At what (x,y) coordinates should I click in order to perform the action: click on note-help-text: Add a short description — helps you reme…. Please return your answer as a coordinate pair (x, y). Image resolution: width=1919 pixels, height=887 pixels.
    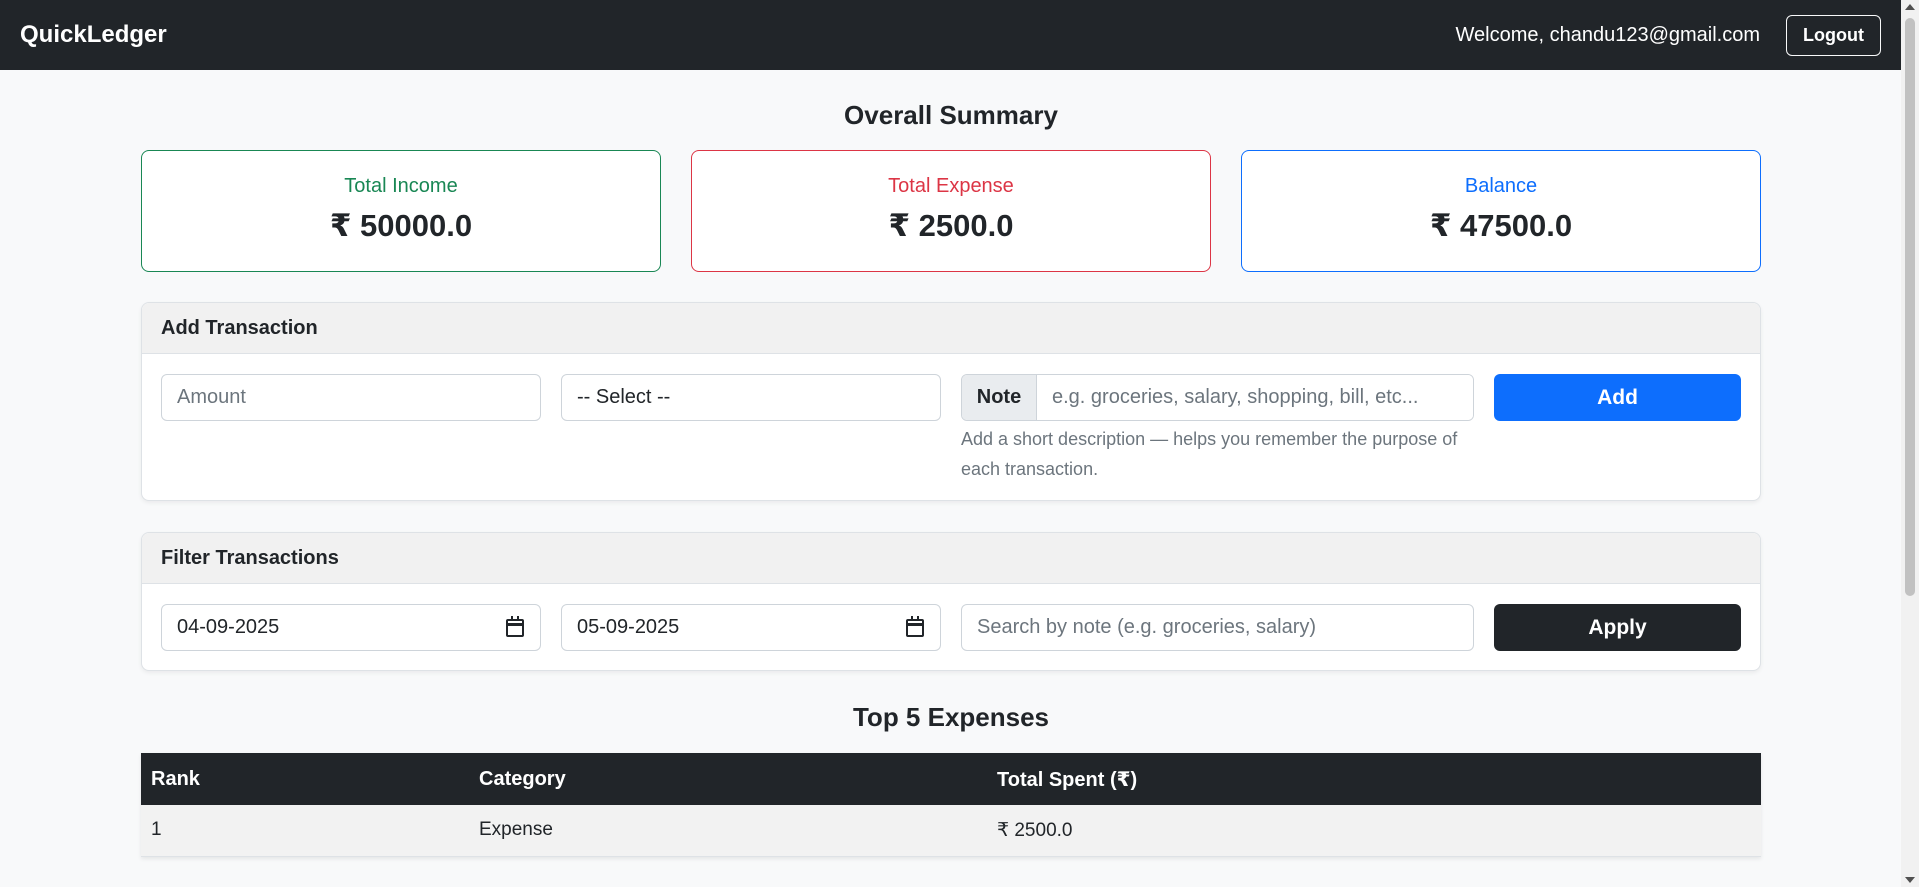
    Looking at the image, I should click on (1217, 454).